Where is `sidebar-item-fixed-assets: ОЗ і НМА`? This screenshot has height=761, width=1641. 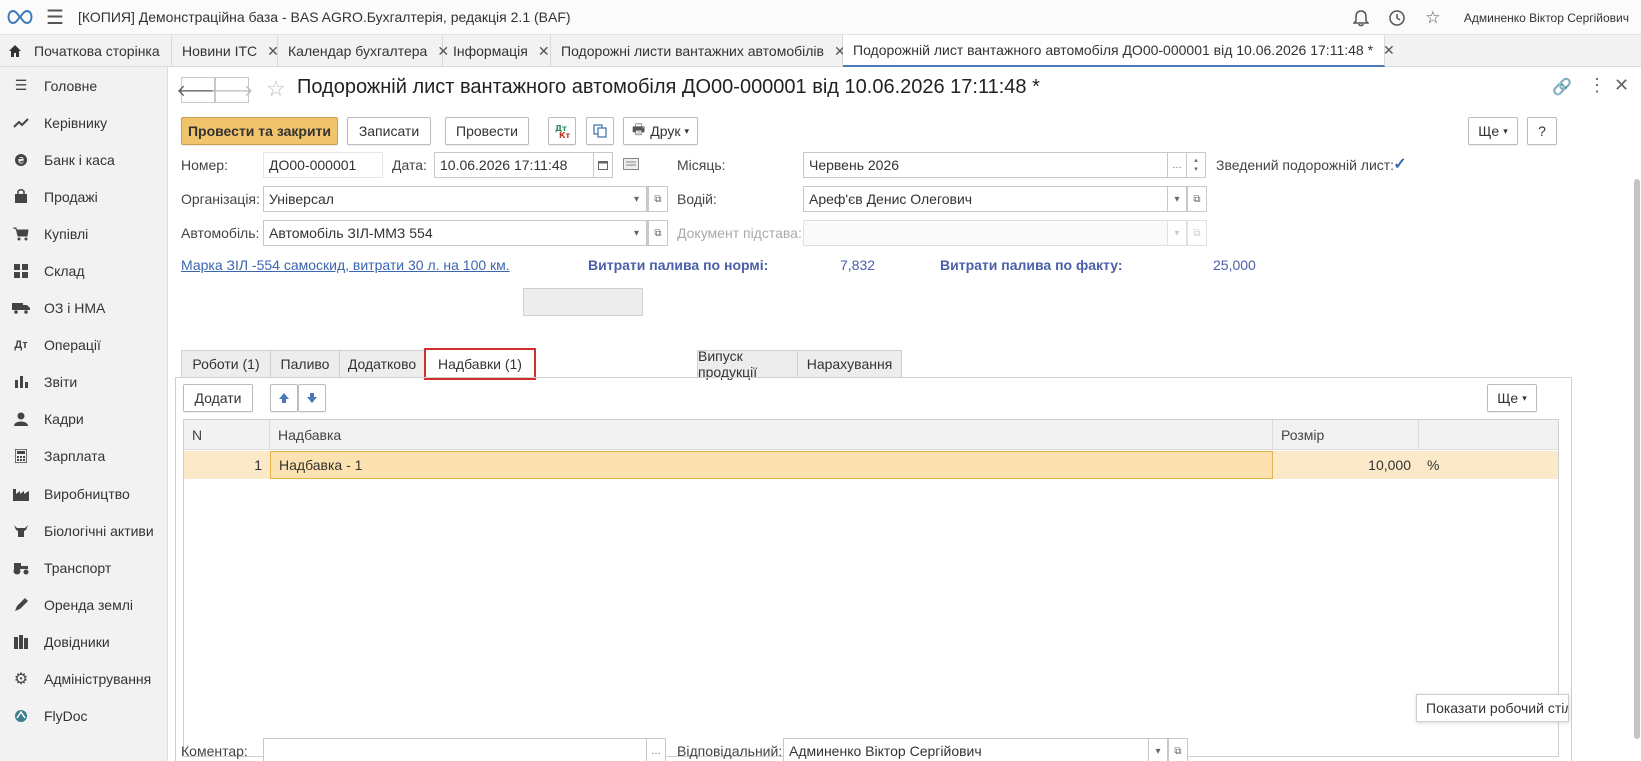
sidebar-item-fixed-assets: ОЗ і НМА is located at coordinates (83, 308).